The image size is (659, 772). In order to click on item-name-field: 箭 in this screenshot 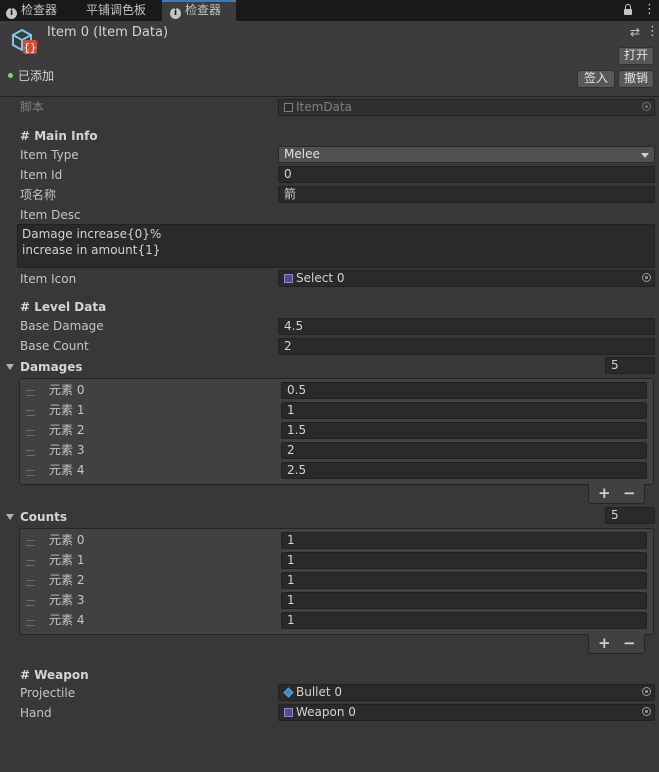, I will do `click(466, 194)`.